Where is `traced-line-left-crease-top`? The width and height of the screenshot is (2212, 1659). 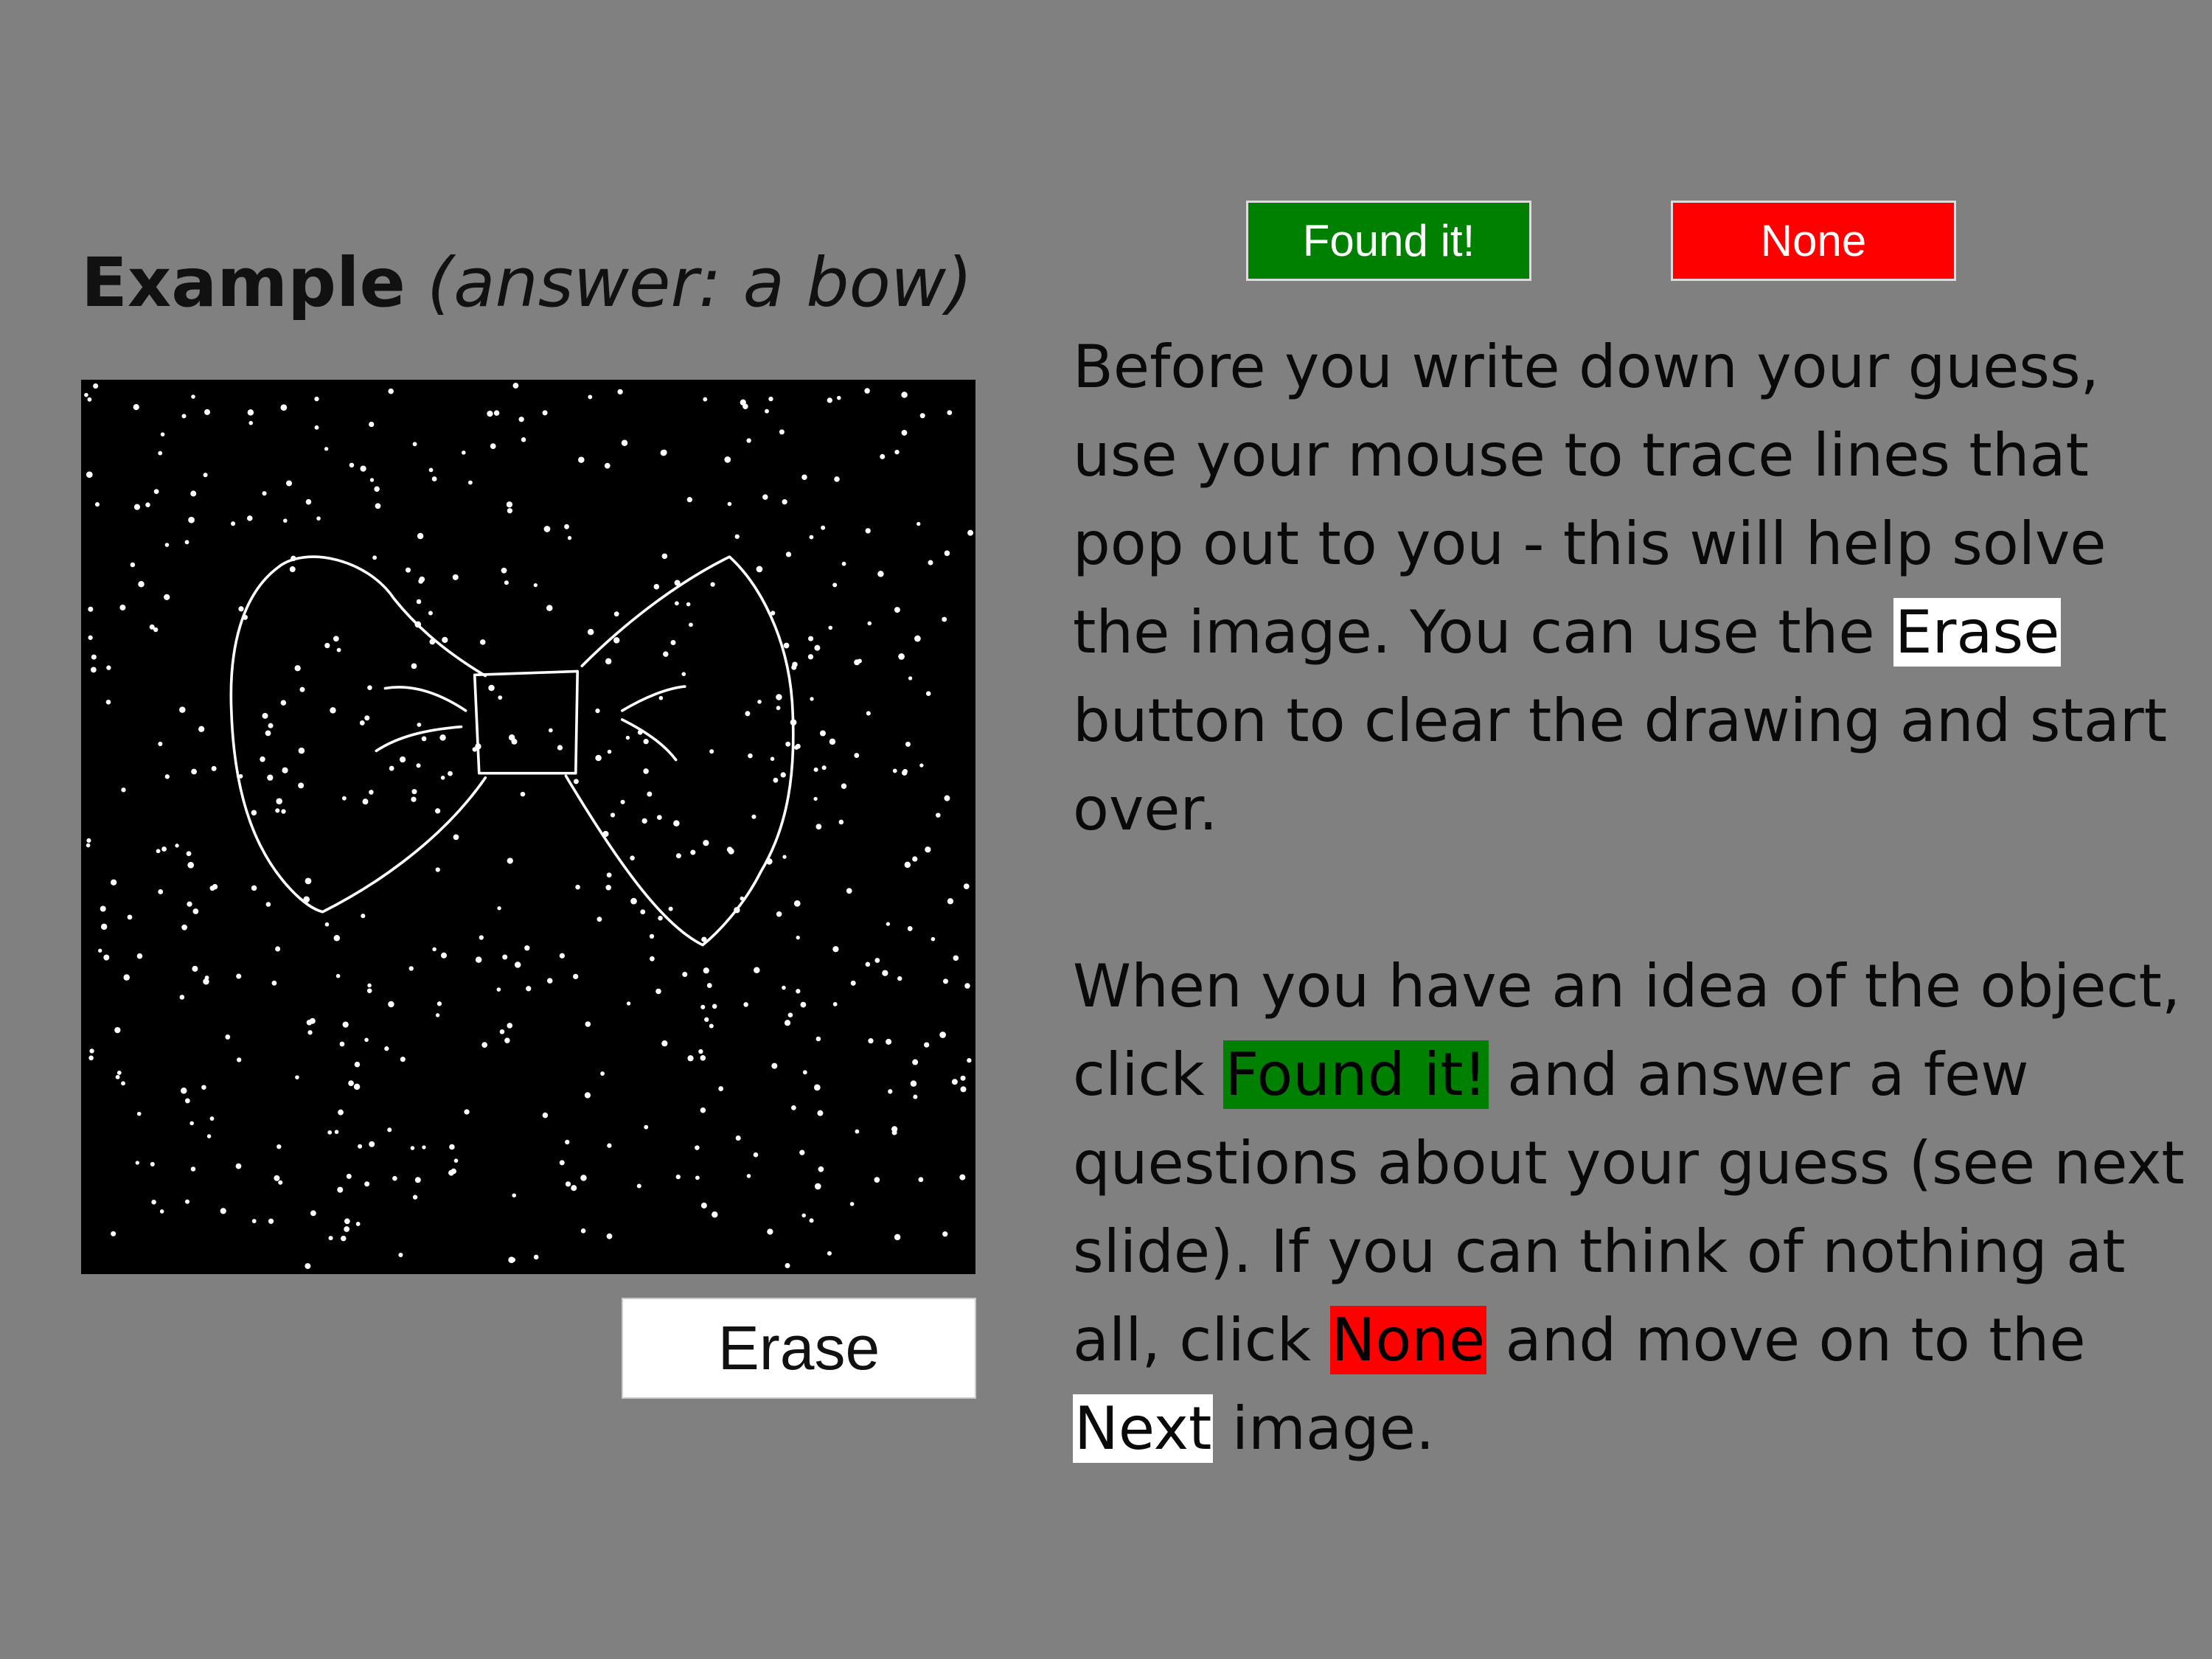 traced-line-left-crease-top is located at coordinates (425, 699).